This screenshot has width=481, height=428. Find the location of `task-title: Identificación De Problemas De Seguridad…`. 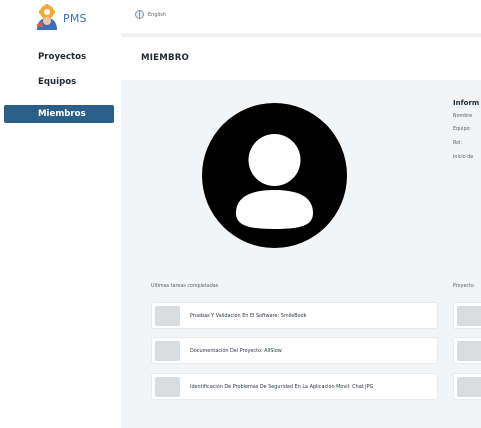

task-title: Identificación De Problemas De Seguridad… is located at coordinates (282, 387).